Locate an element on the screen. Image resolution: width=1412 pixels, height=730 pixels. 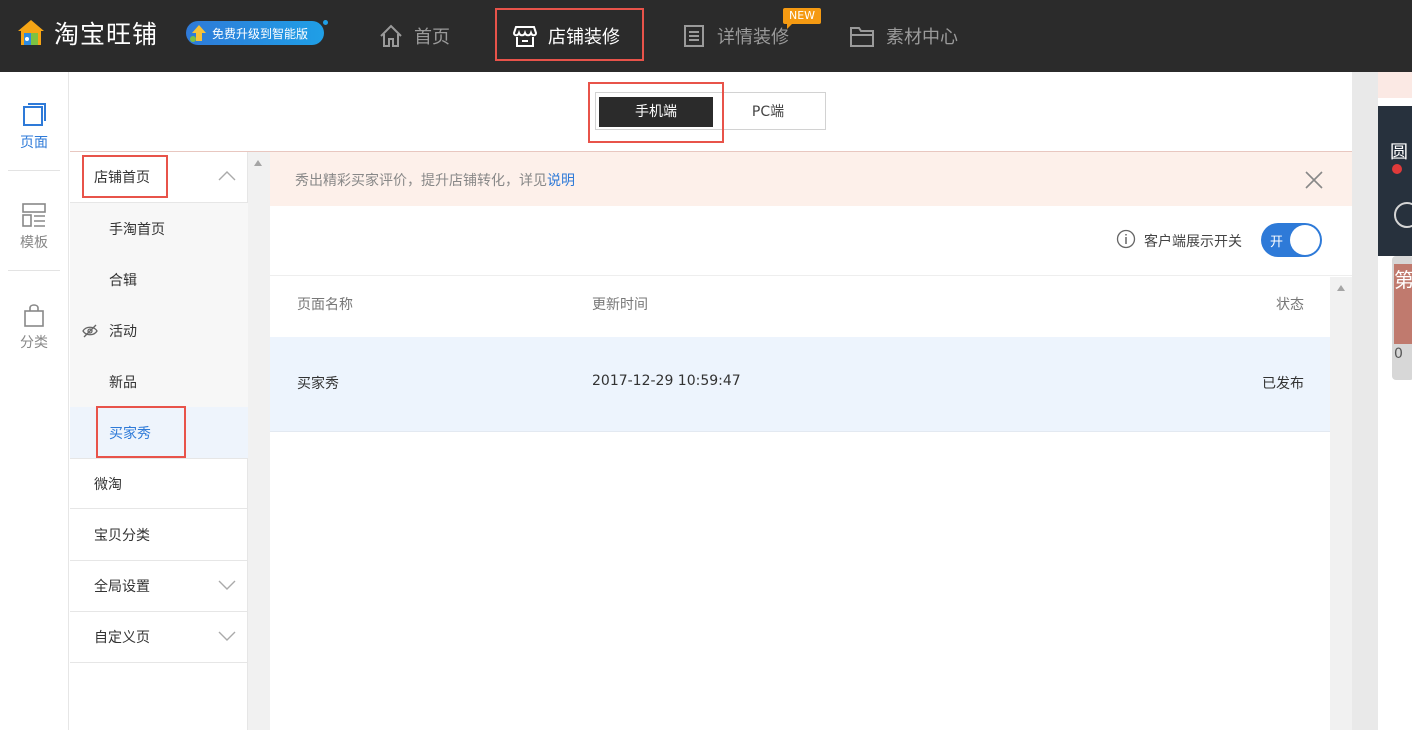
folder-icon is located at coordinates (862, 37).